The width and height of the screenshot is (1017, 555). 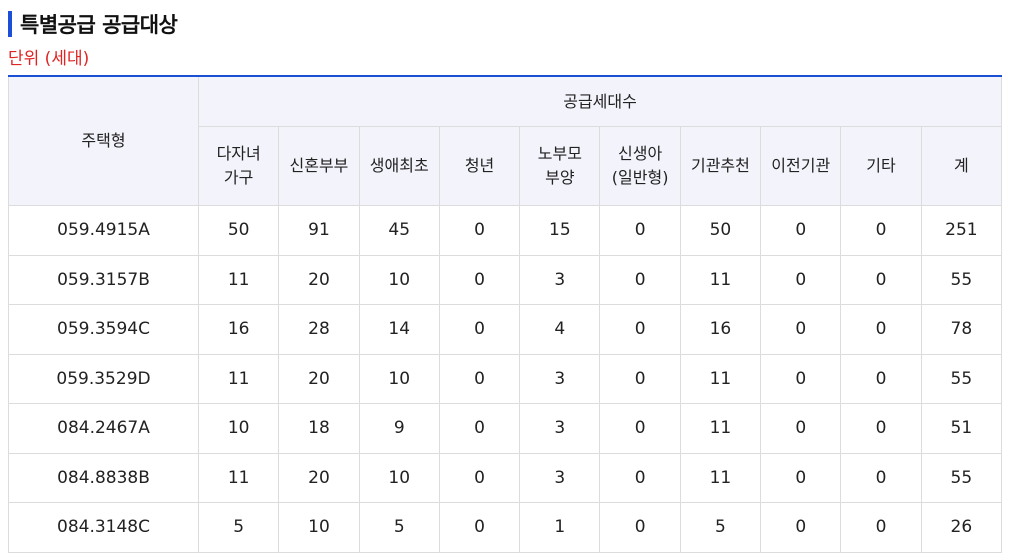 I want to click on table-row: 084.8838B 11 20 10 0 3 0 11 0 0 55, so click(x=505, y=477).